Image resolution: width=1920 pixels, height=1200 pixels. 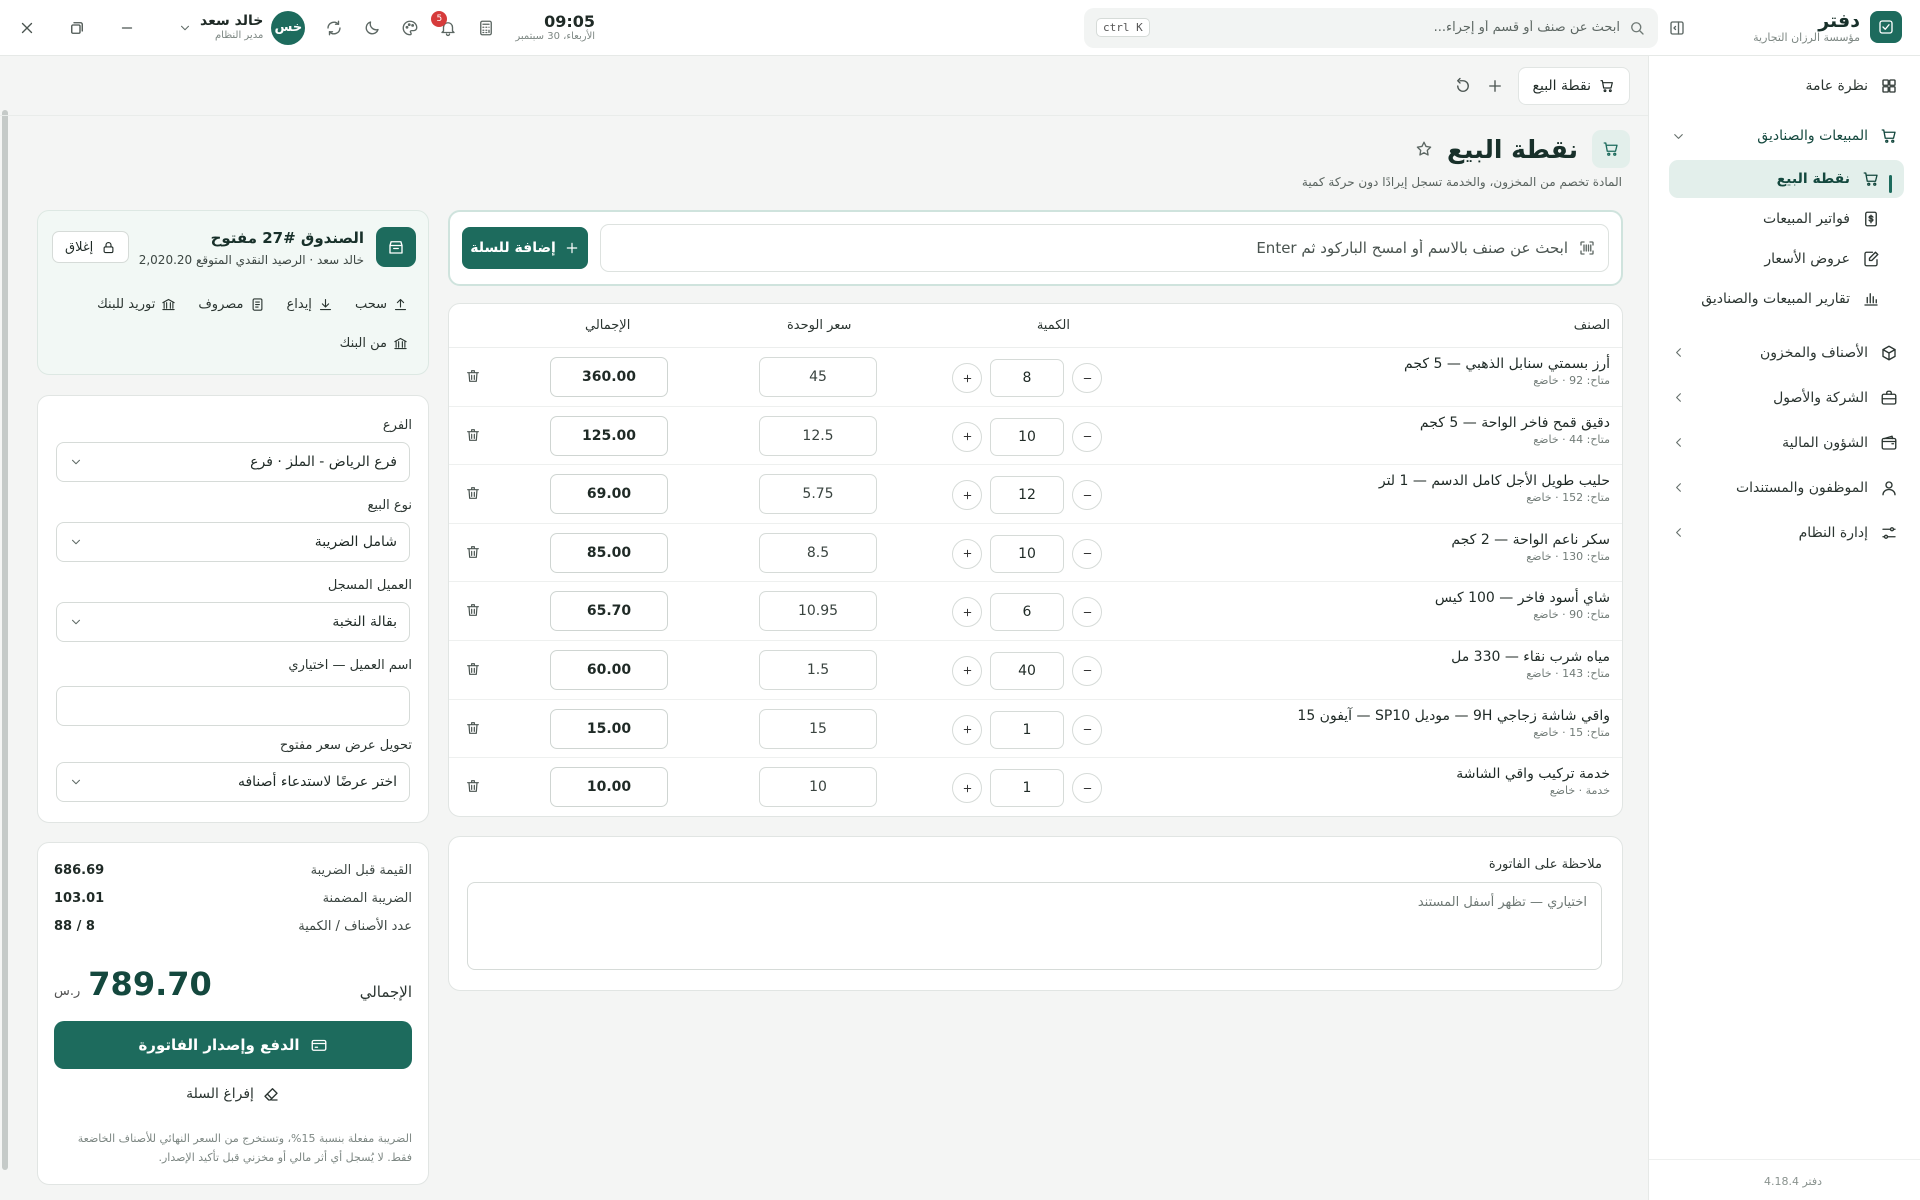 What do you see at coordinates (361, 870) in the screenshot?
I see `pre-tax-label: القيمة قبل الضريبة` at bounding box center [361, 870].